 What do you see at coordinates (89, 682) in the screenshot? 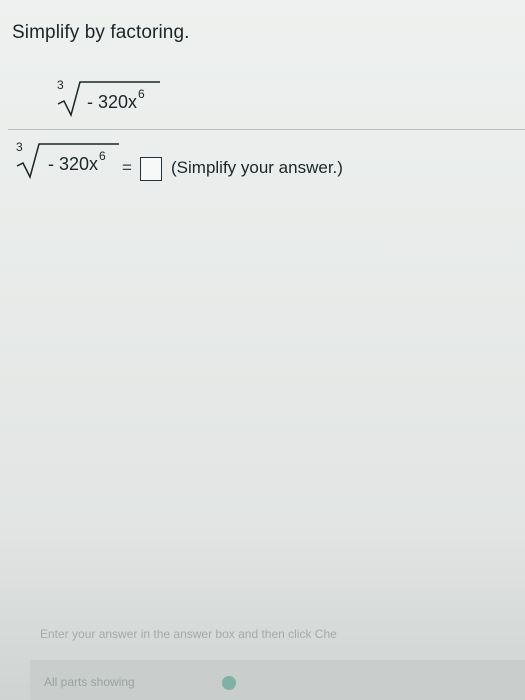
I see `parts-status: All parts showing` at bounding box center [89, 682].